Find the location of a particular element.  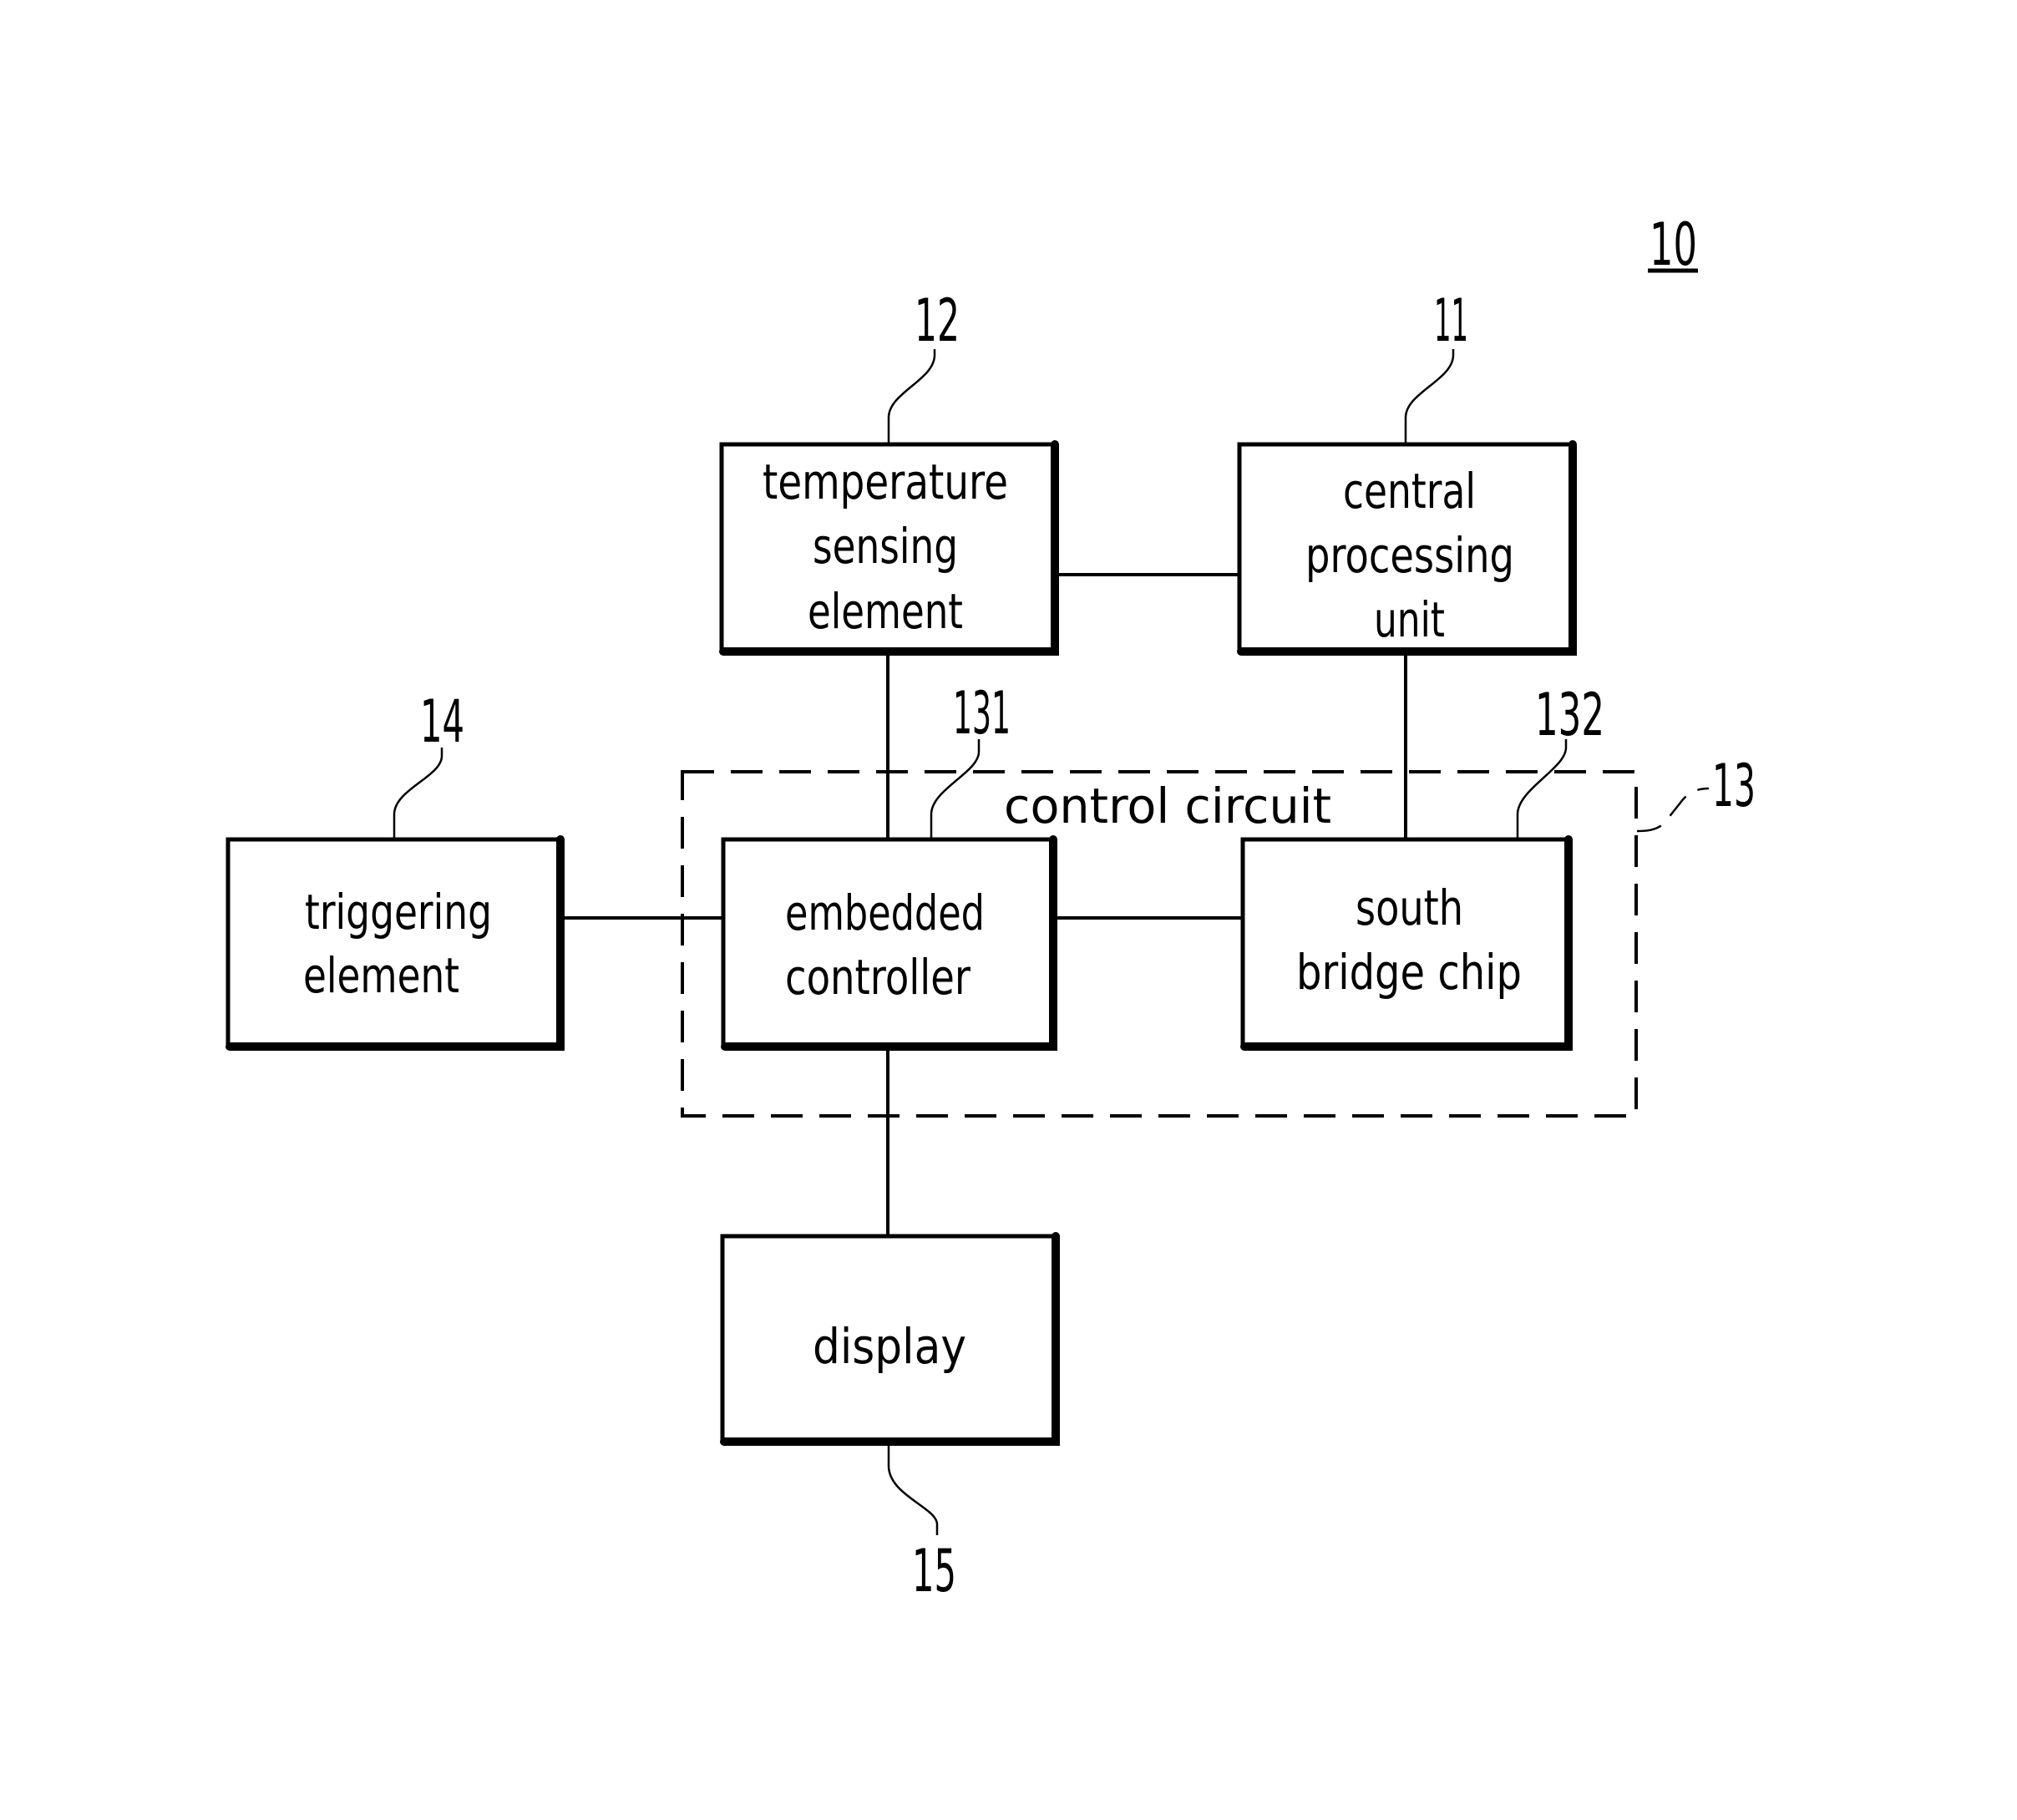

control-circuit-label: control circuit is located at coordinates (1167, 806).